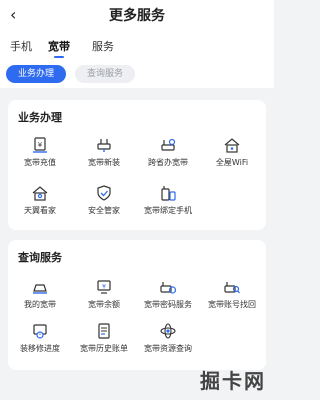  What do you see at coordinates (232, 145) in the screenshot?
I see `whole-house-wifi-icon` at bounding box center [232, 145].